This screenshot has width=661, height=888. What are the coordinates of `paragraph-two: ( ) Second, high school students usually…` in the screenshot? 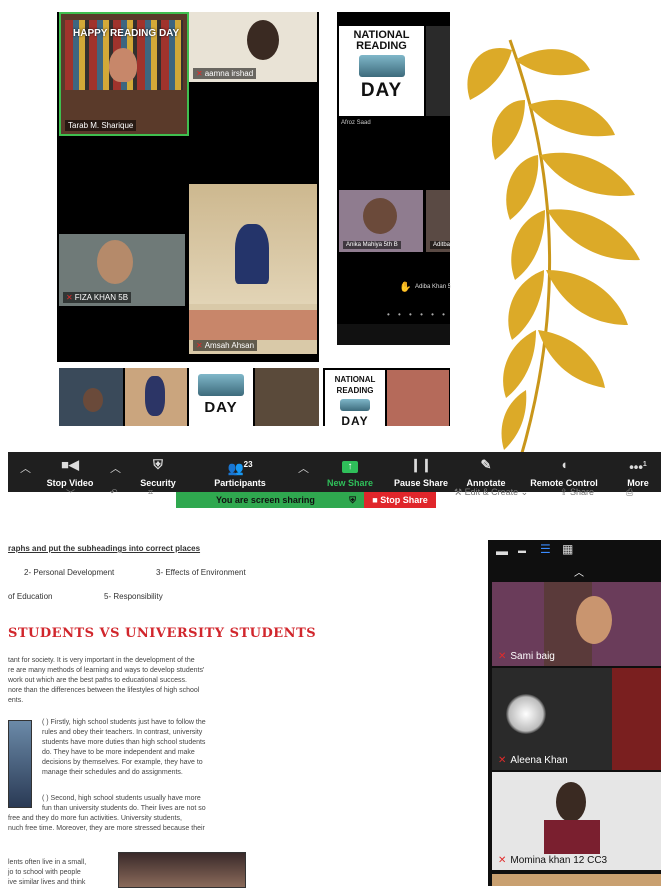 It's located at (107, 813).